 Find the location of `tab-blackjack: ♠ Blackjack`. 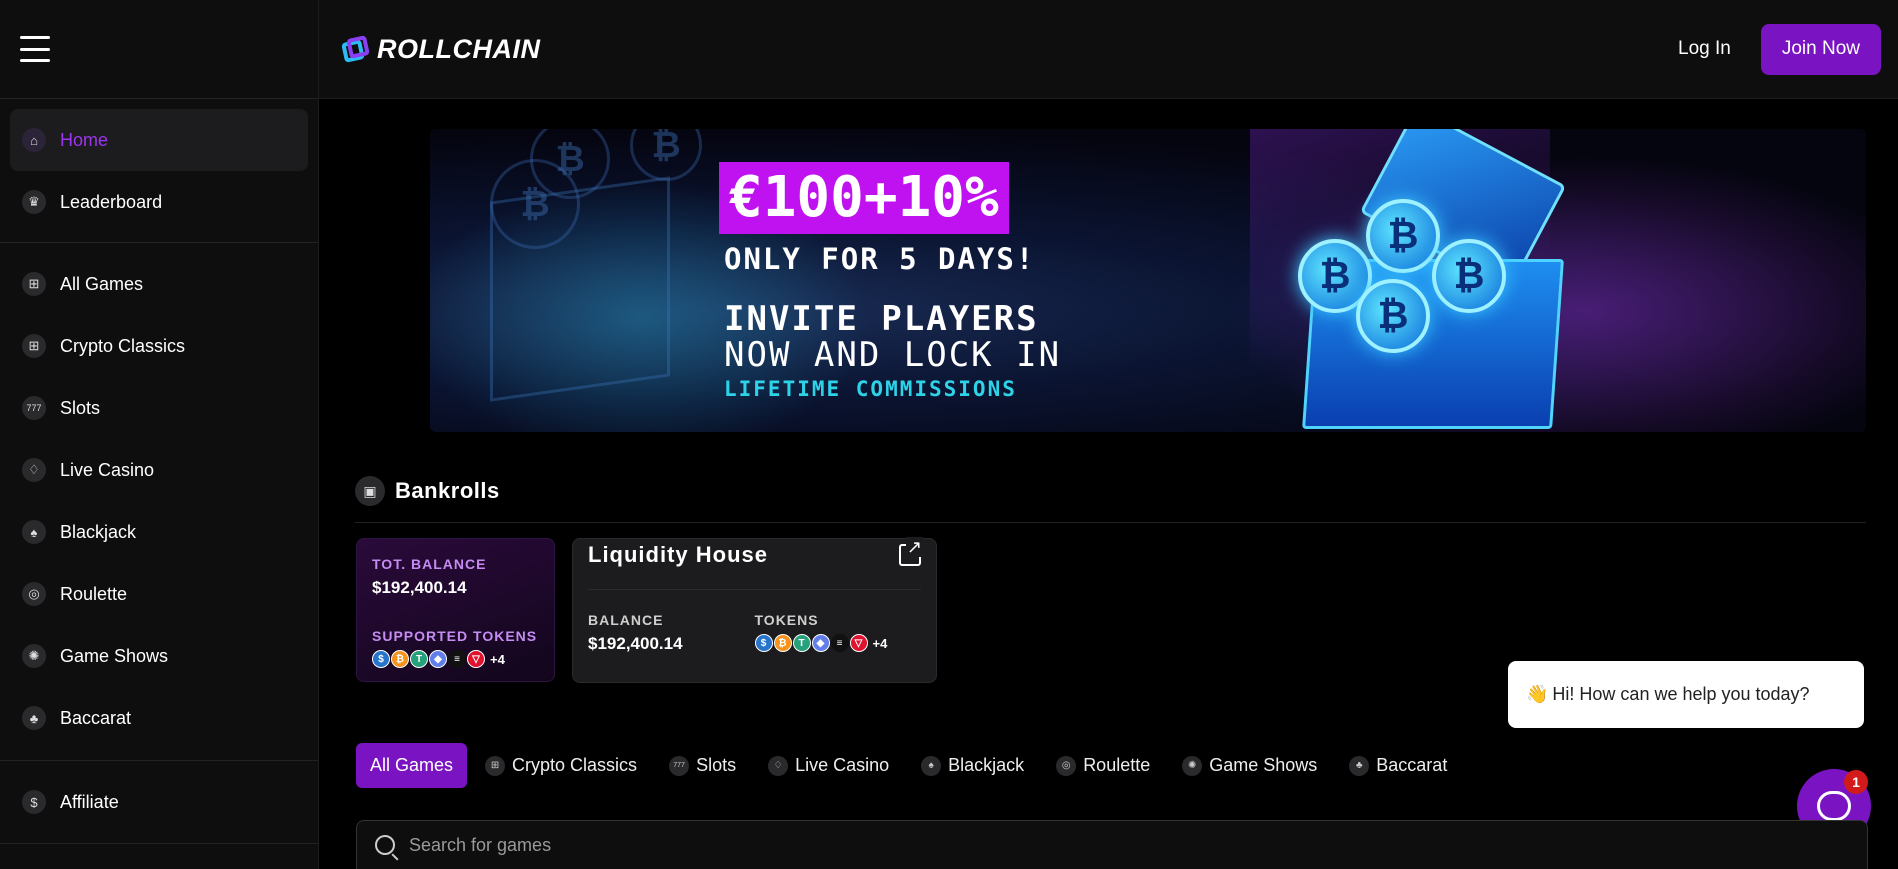

tab-blackjack: ♠ Blackjack is located at coordinates (972, 765).